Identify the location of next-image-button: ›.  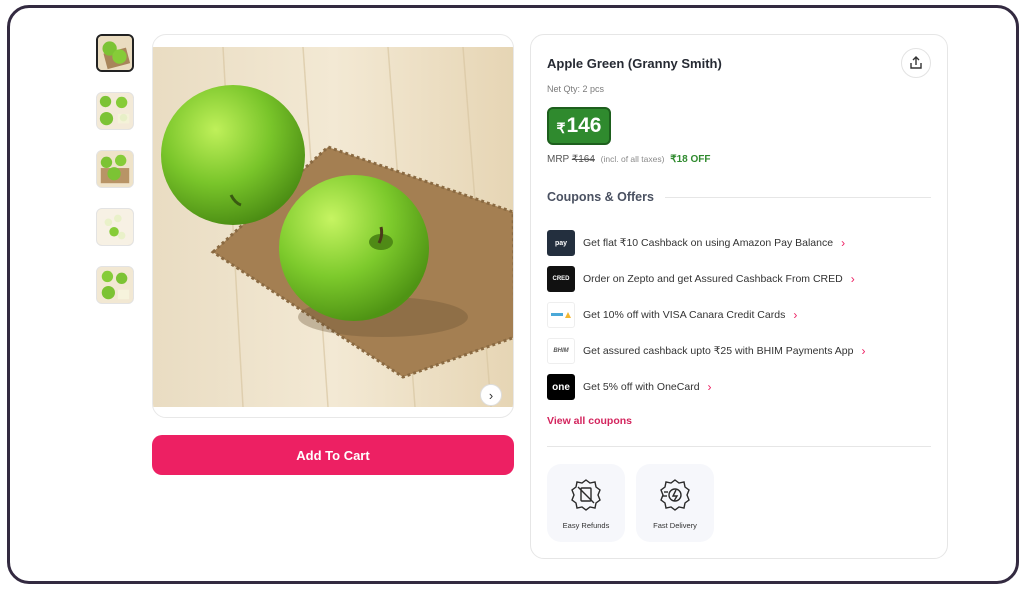
(491, 395).